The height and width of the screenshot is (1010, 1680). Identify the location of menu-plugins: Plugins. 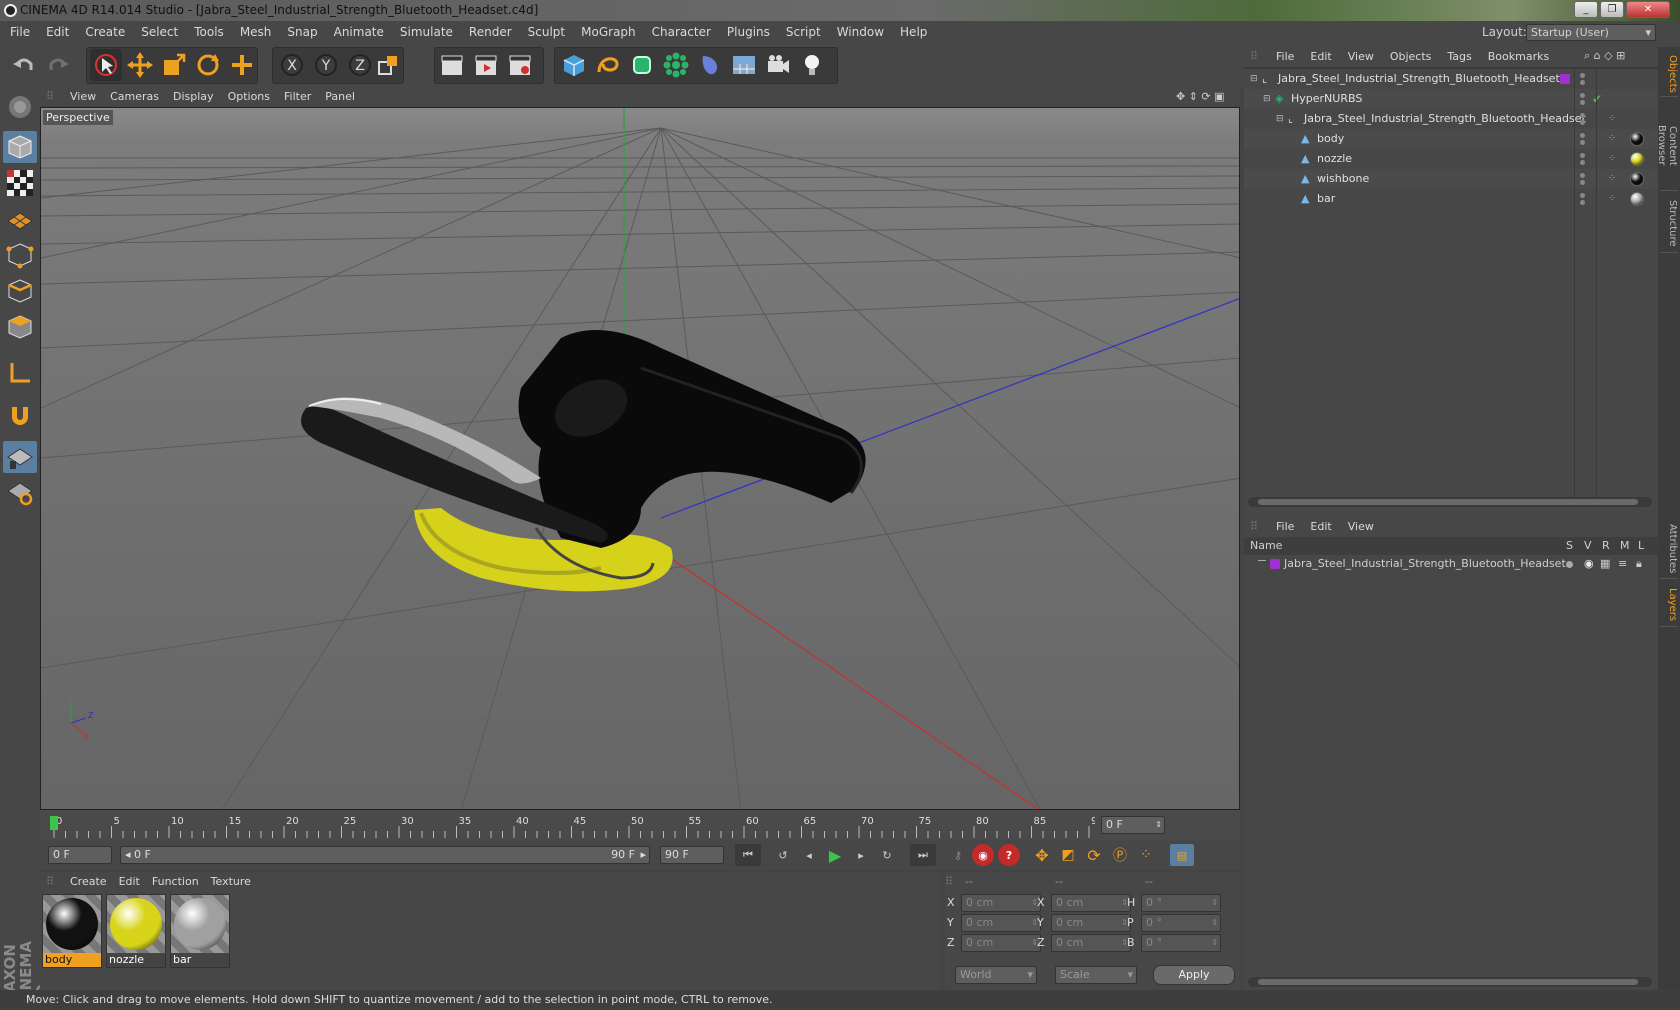
(748, 32).